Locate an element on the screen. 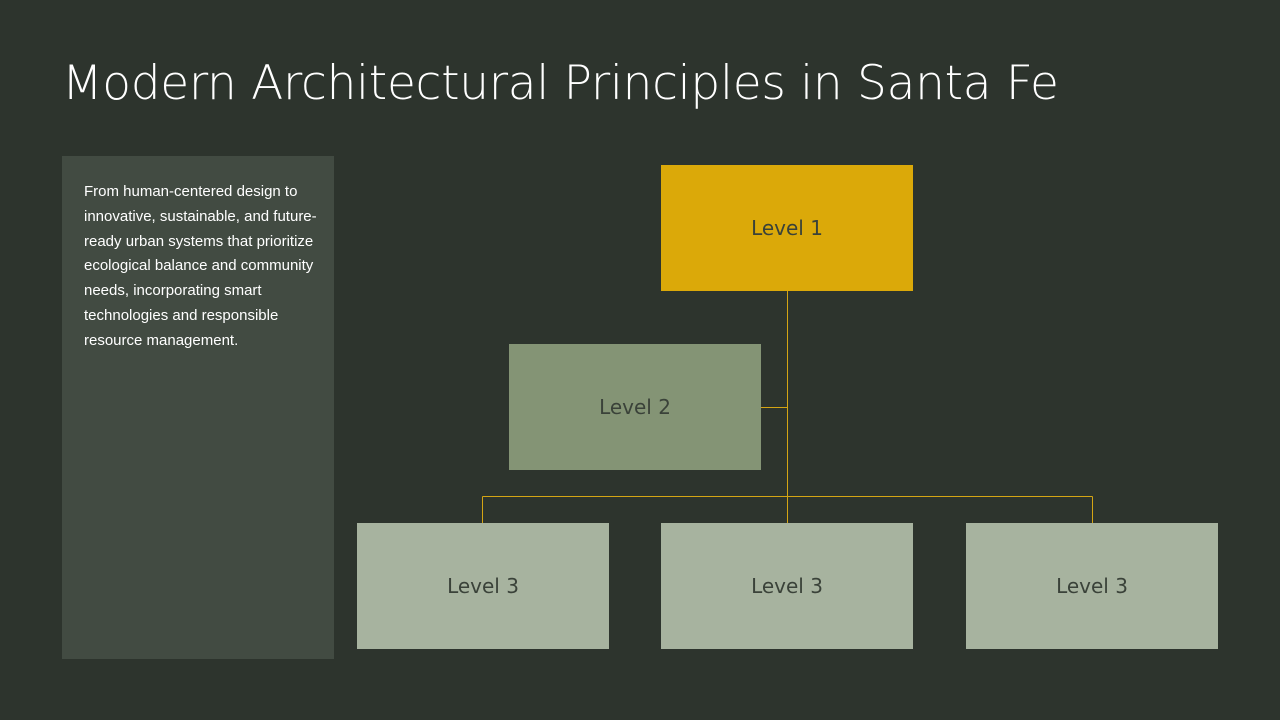 This screenshot has width=1280, height=720. org-node-level-3-right: Level 3 is located at coordinates (1092, 586).